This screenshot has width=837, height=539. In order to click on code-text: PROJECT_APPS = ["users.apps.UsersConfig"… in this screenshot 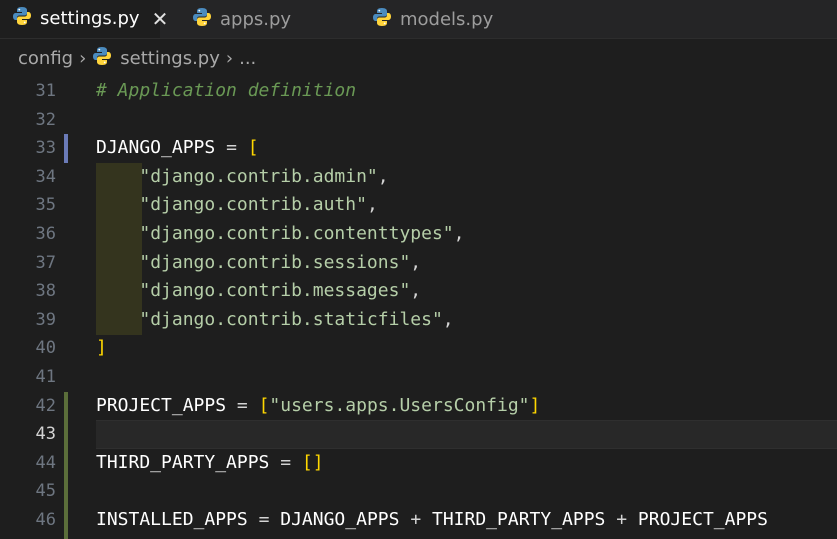, I will do `click(318, 405)`.